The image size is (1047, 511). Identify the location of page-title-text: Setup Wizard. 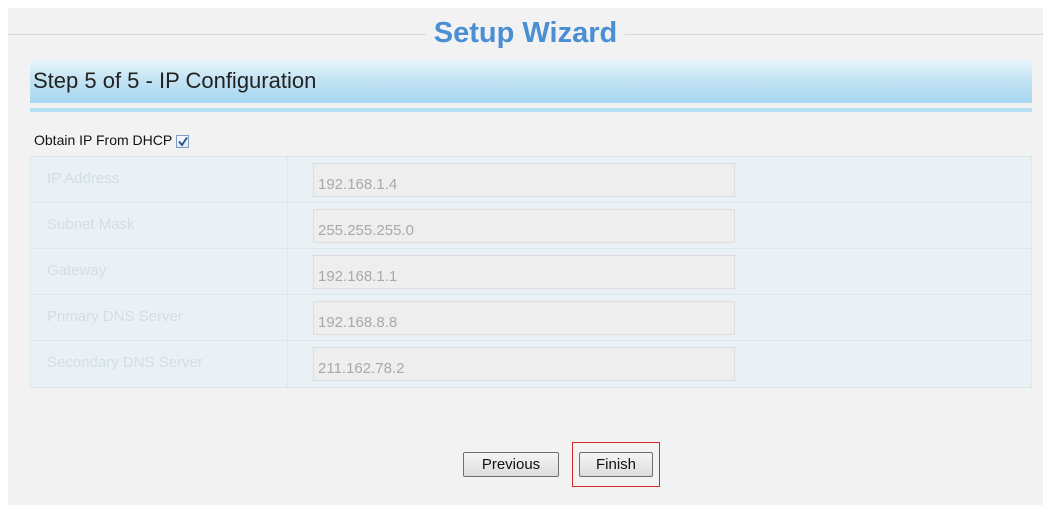
(525, 33).